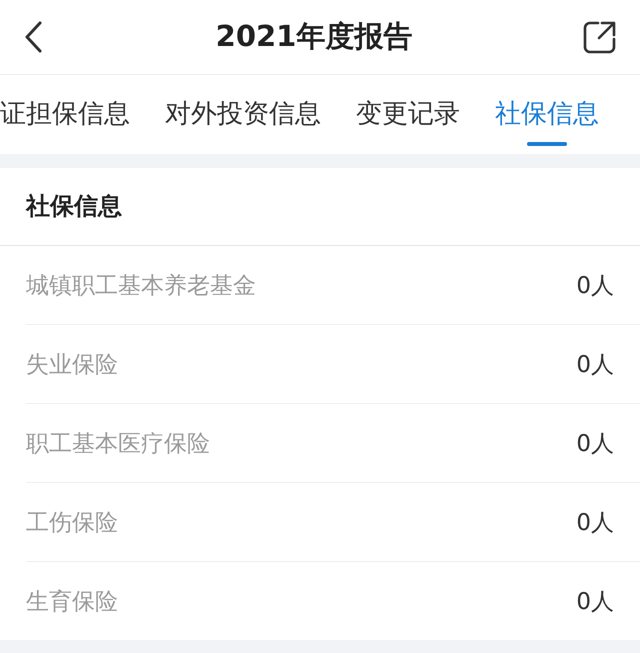 The width and height of the screenshot is (640, 653). Describe the element at coordinates (314, 36) in the screenshot. I see `page-title: 2021年度报告` at that location.